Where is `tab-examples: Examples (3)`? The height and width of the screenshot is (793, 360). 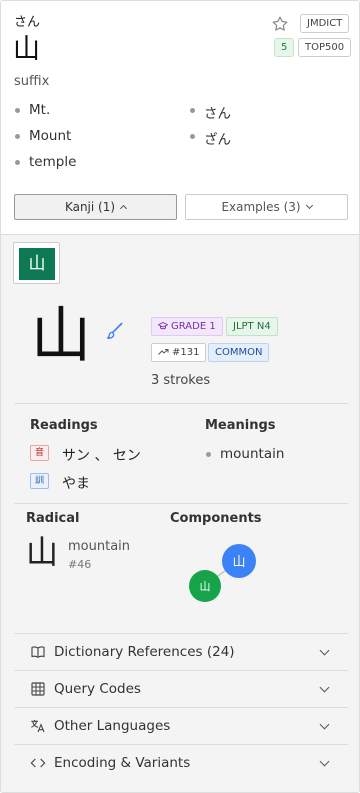 tab-examples: Examples (3) is located at coordinates (266, 207).